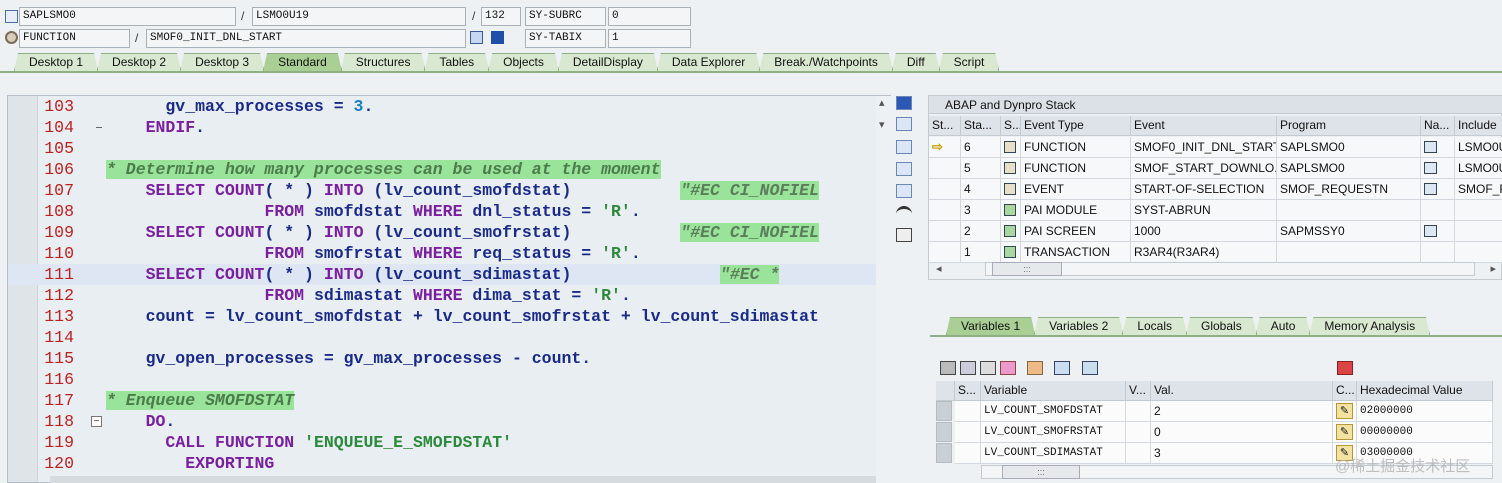  What do you see at coordinates (988, 368) in the screenshot?
I see `list-icon` at bounding box center [988, 368].